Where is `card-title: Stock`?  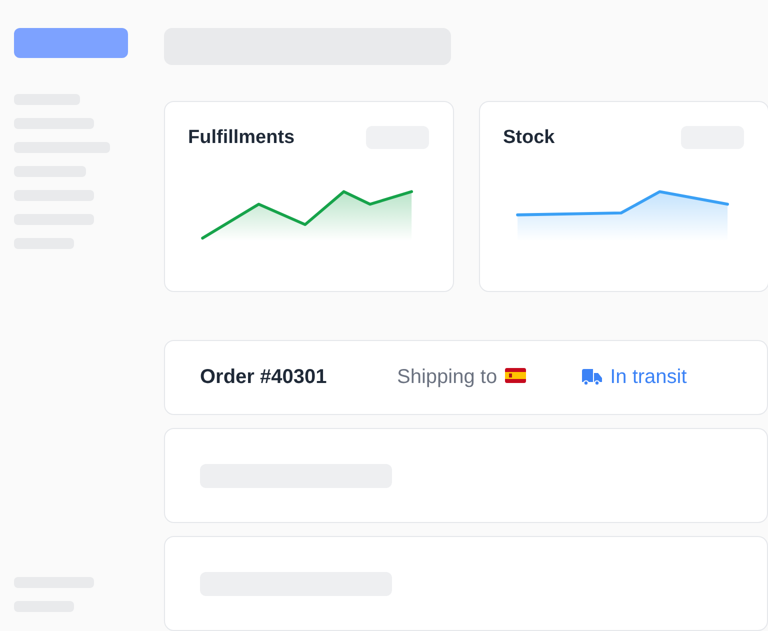
card-title: Stock is located at coordinates (529, 137).